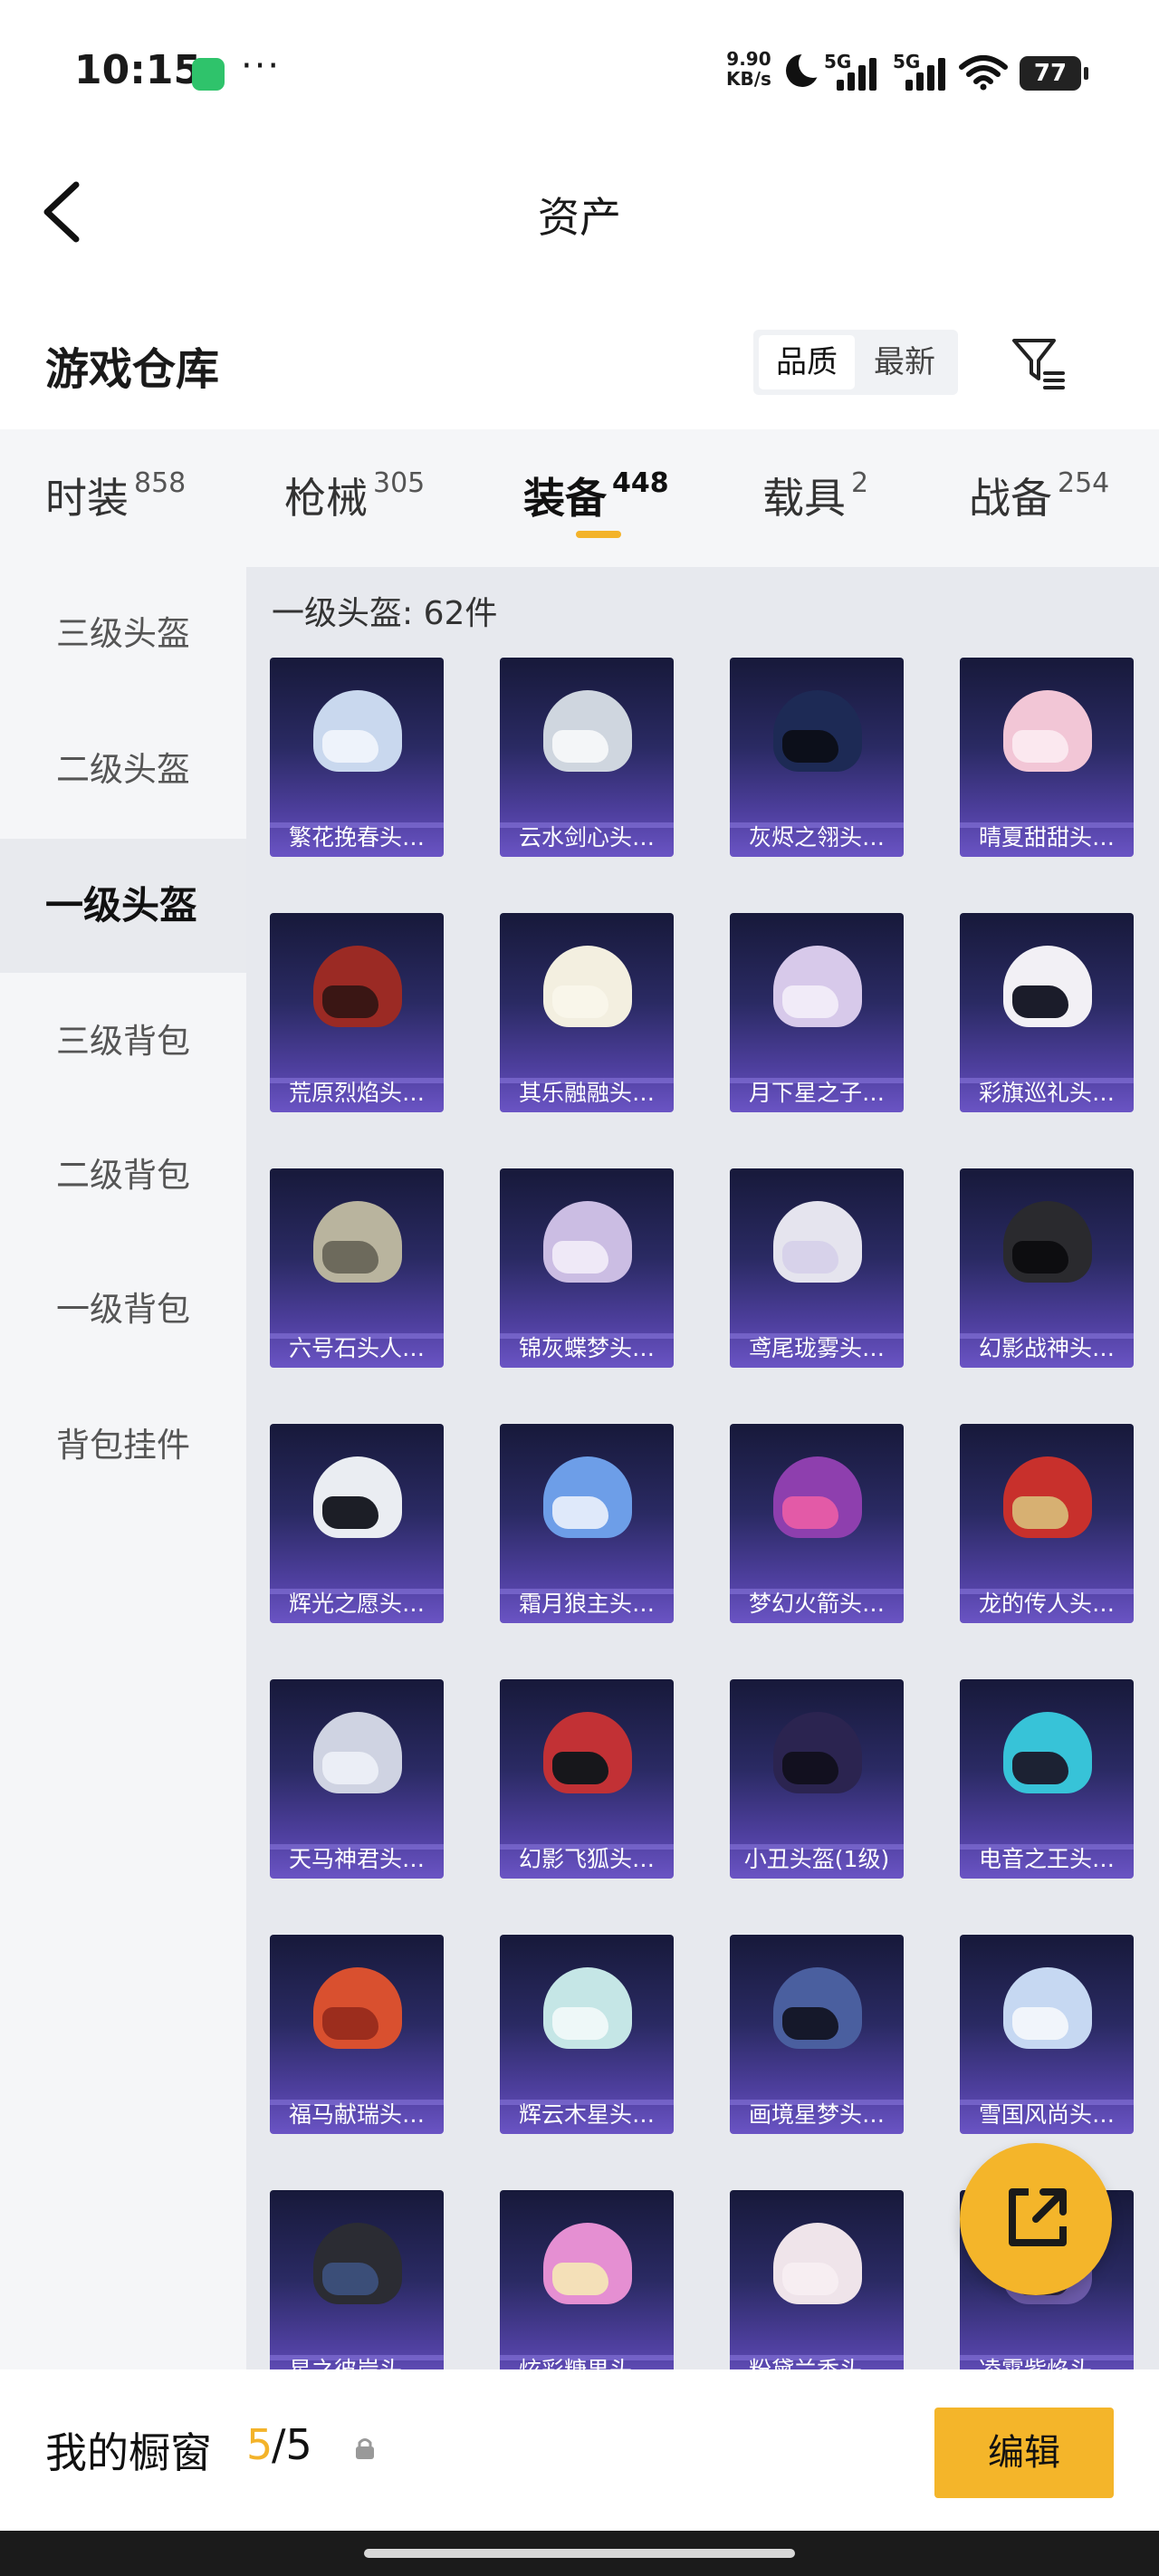 The height and width of the screenshot is (2576, 1159). Describe the element at coordinates (160, 483) in the screenshot. I see `tab-count: 858` at that location.